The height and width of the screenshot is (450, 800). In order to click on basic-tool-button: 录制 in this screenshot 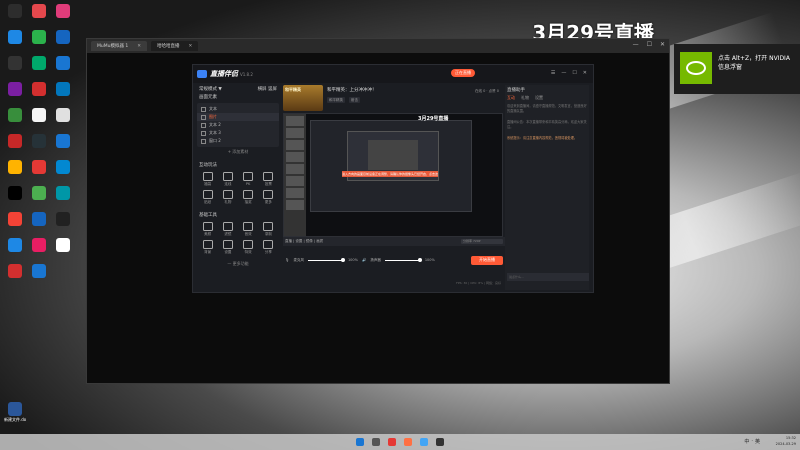, I will do `click(268, 229)`.